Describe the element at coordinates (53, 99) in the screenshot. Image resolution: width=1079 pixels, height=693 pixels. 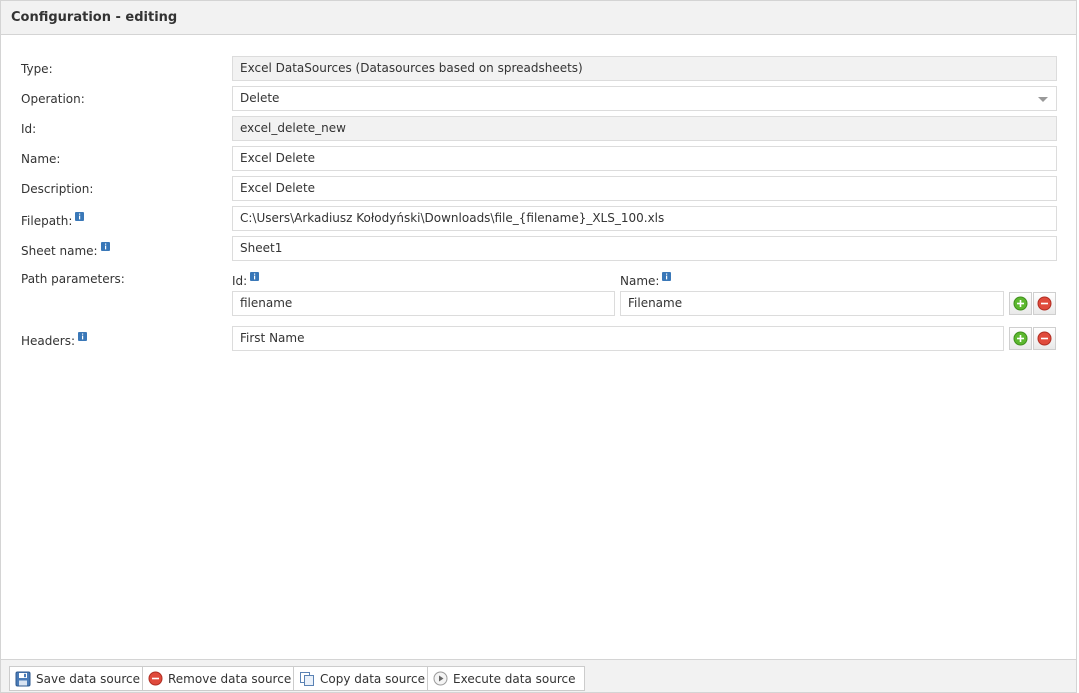
I see `operation-label: Operation:` at that location.